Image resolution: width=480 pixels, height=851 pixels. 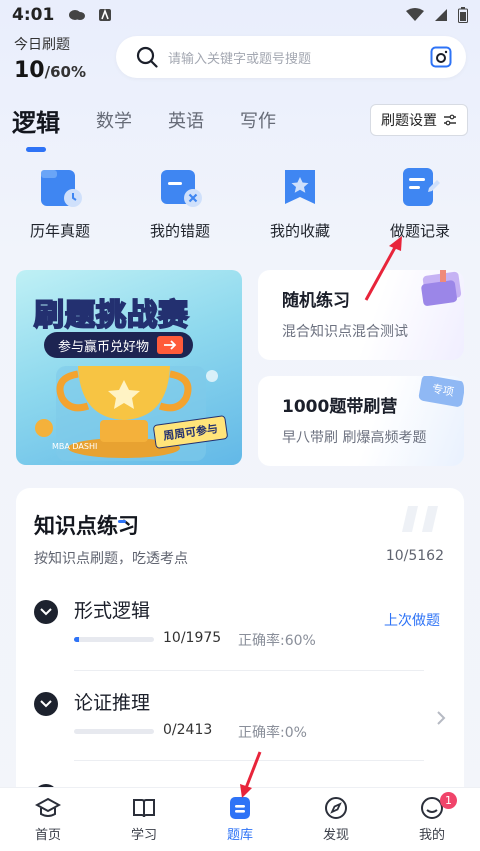 What do you see at coordinates (299, 57) in the screenshot?
I see `search-placeholder: 请输入关键字或题号搜题` at bounding box center [299, 57].